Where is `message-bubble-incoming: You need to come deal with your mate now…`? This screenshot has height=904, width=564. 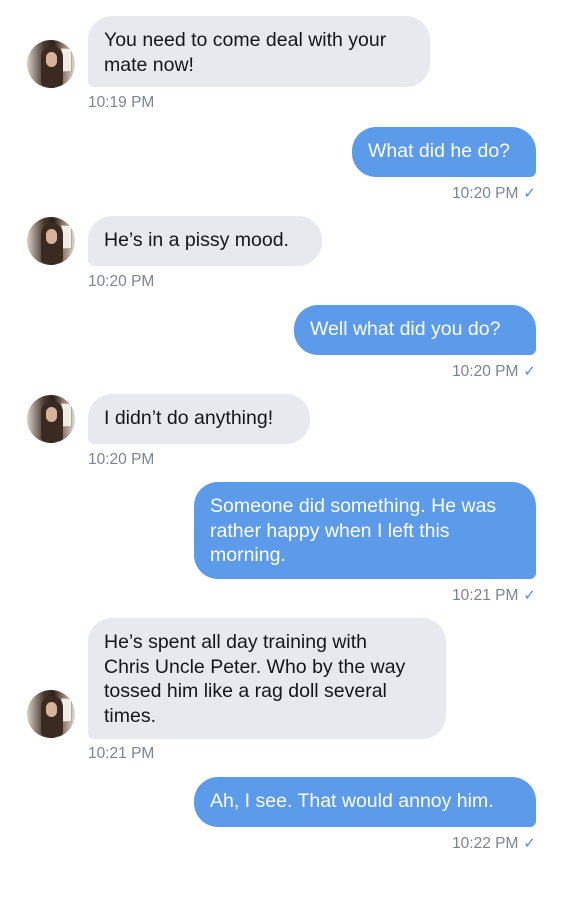
message-bubble-incoming: You need to come deal with your mate now… is located at coordinates (259, 51).